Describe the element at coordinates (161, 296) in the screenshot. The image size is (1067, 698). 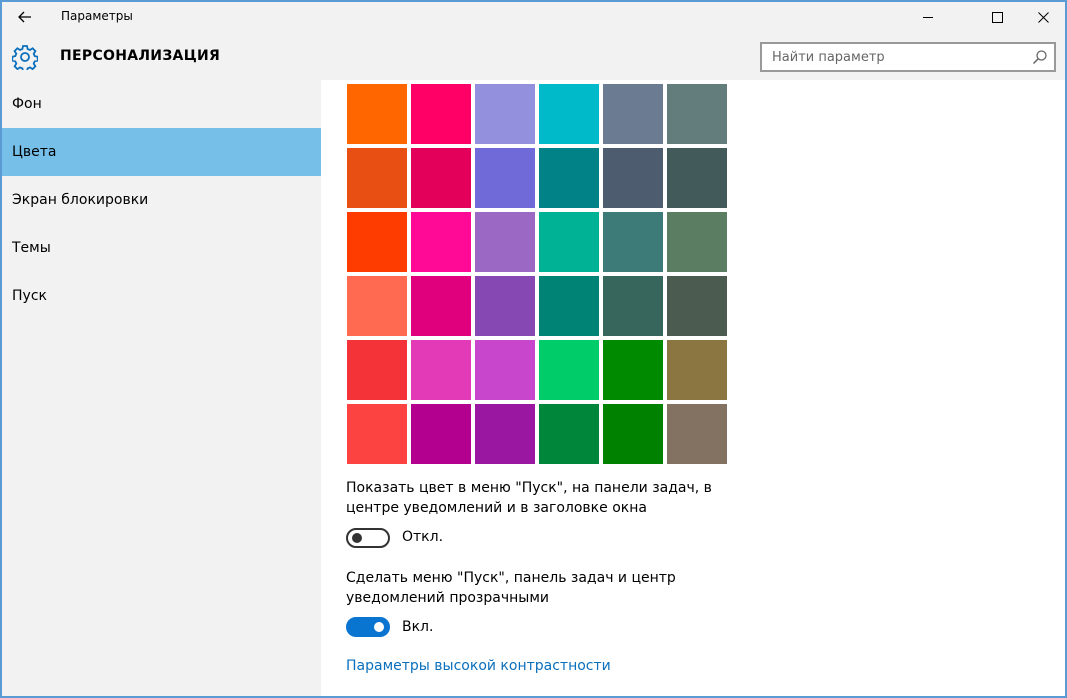
I see `sidebar-item-start: Пуск` at that location.